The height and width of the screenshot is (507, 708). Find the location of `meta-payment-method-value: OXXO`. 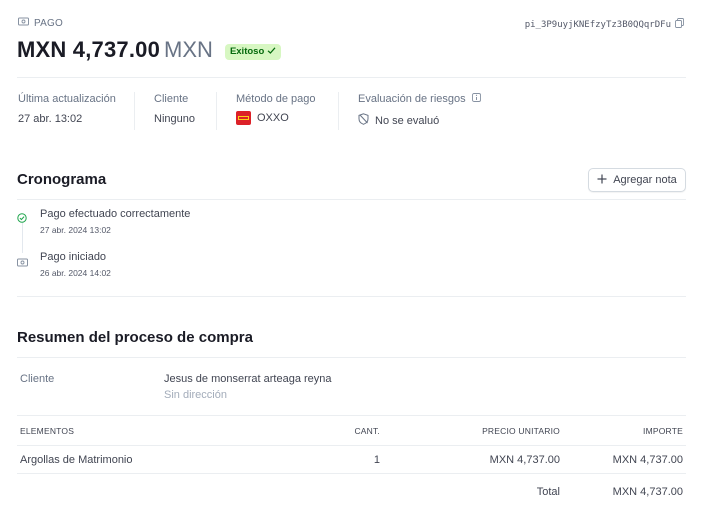

meta-payment-method-value: OXXO is located at coordinates (276, 118).